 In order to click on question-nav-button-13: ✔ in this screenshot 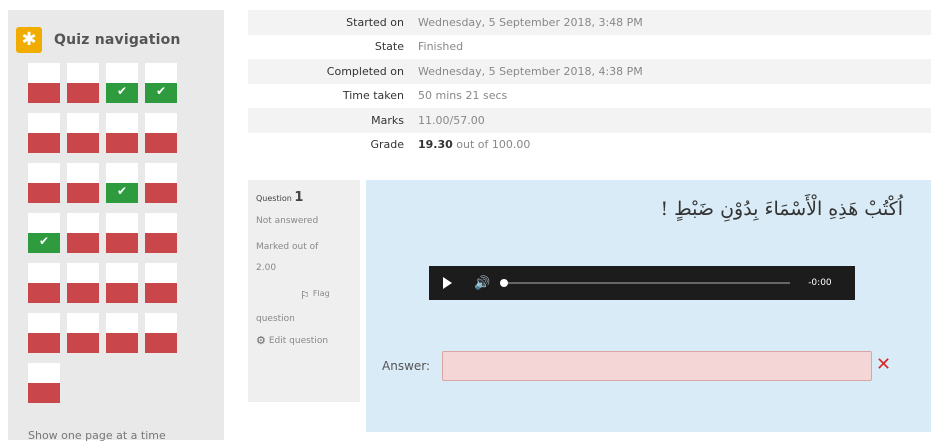, I will do `click(44, 233)`.